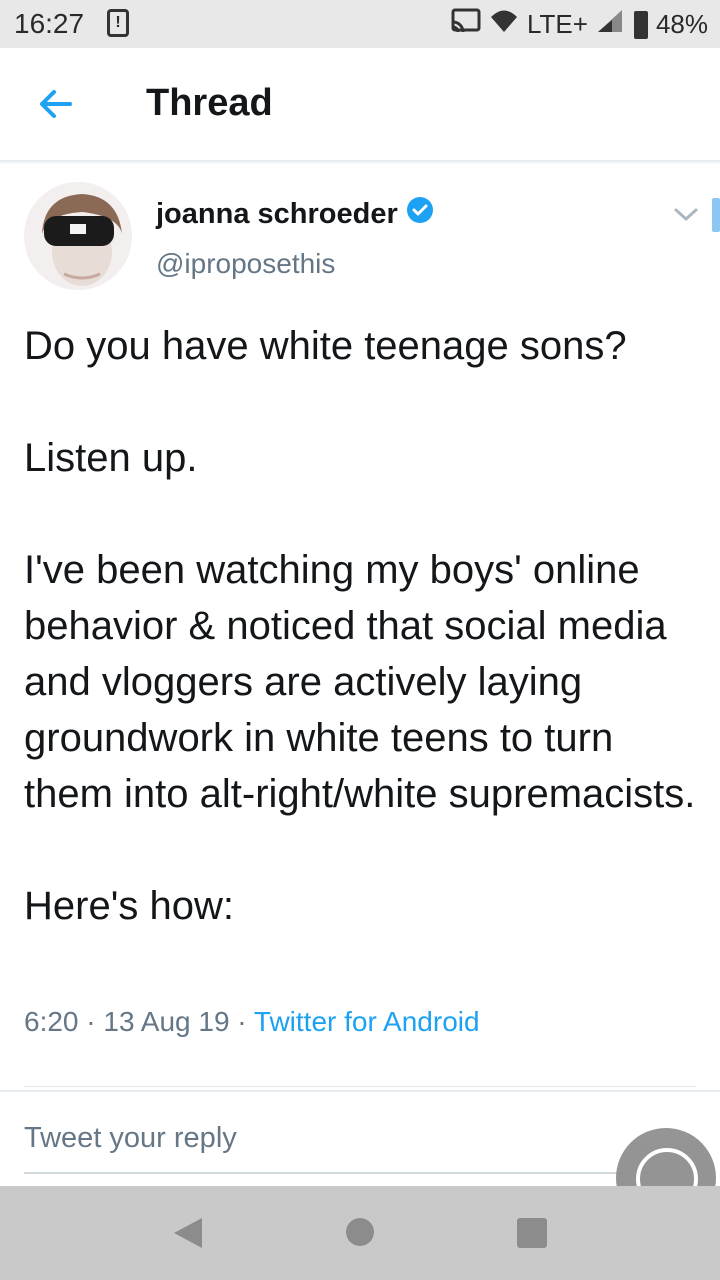 This screenshot has width=720, height=1280. I want to click on reply-underline, so click(364, 1173).